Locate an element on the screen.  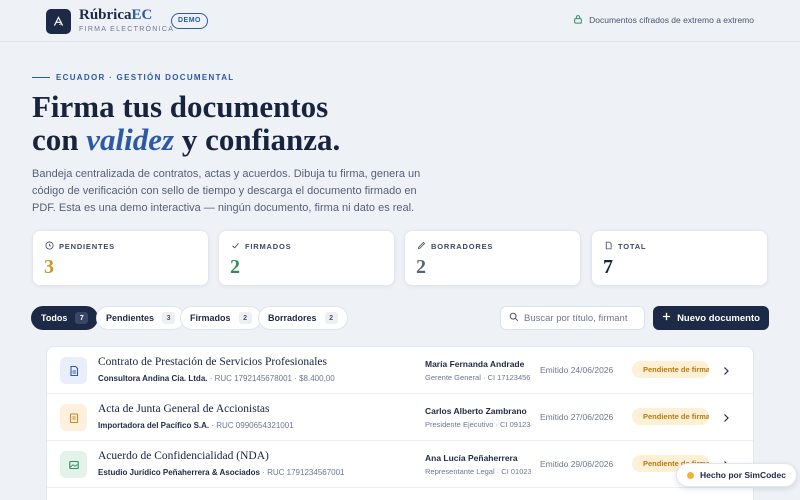
signer-role: Presidente Ejecutivo · CI 0912345678 is located at coordinates (478, 424).